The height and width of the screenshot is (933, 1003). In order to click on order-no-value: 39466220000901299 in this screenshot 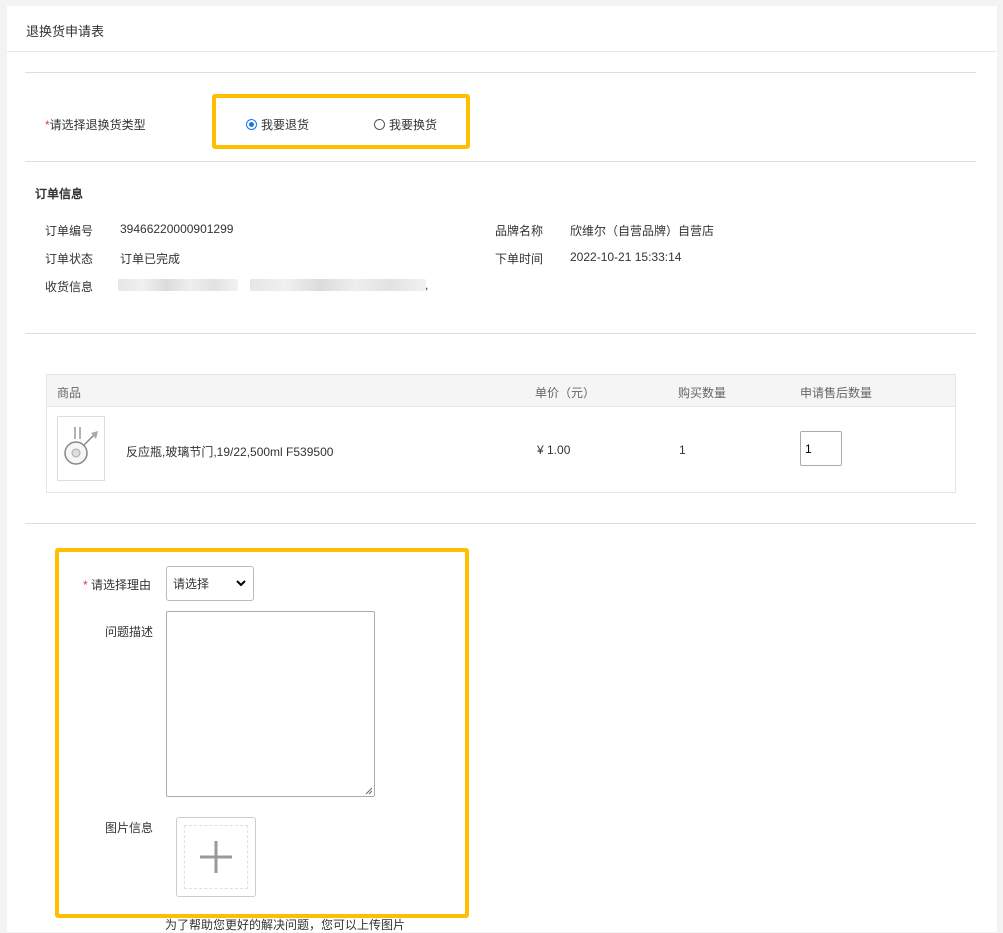, I will do `click(177, 229)`.